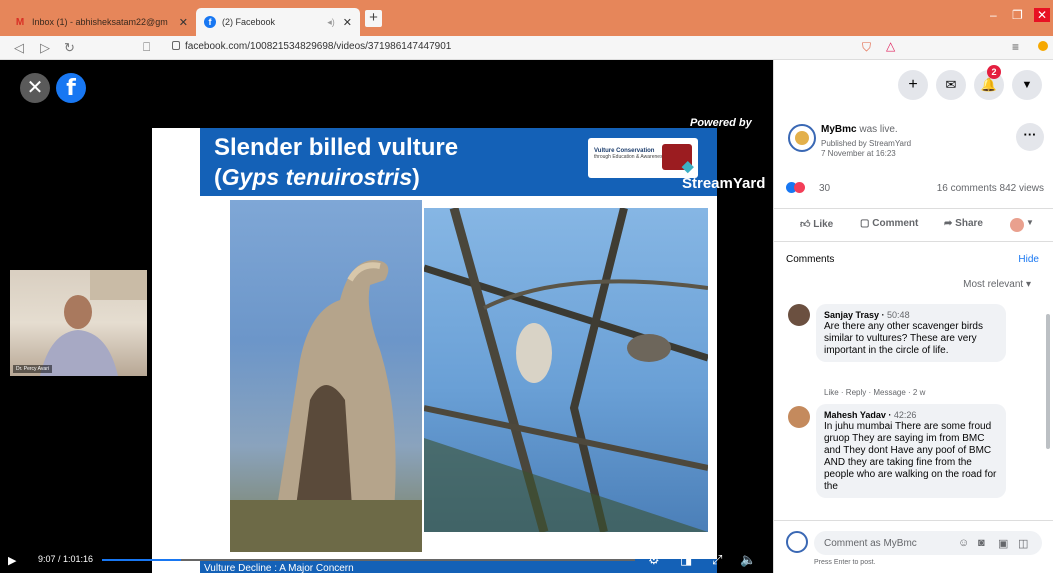 The image size is (1053, 573). What do you see at coordinates (45, 48) in the screenshot?
I see `forward-icon: ▷` at bounding box center [45, 48].